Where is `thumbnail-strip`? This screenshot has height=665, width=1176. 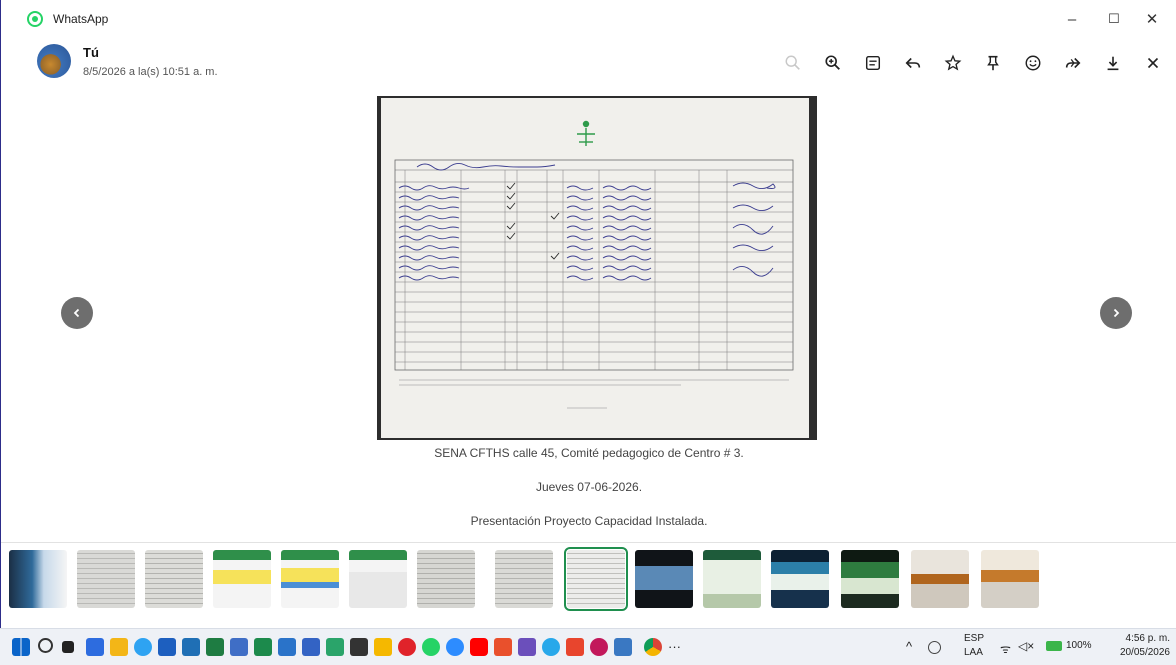
thumbnail-strip is located at coordinates (588, 579).